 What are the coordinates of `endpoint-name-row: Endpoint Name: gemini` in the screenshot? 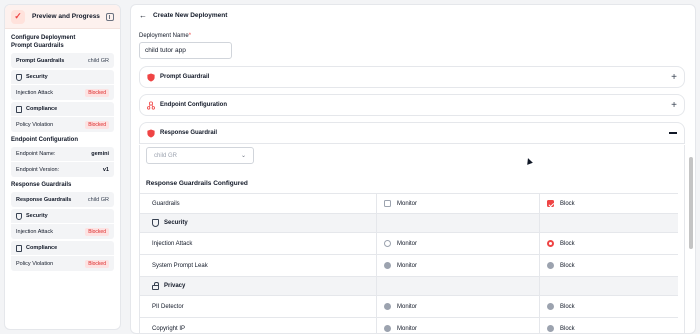 It's located at (62, 154).